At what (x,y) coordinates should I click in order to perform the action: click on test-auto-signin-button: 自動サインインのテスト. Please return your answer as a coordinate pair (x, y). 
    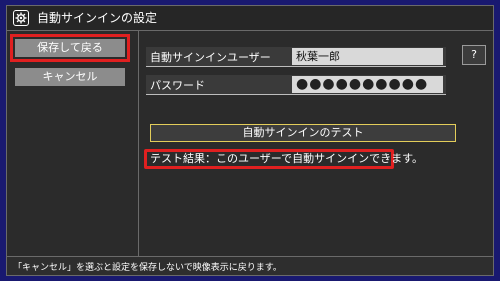
    Looking at the image, I should click on (303, 133).